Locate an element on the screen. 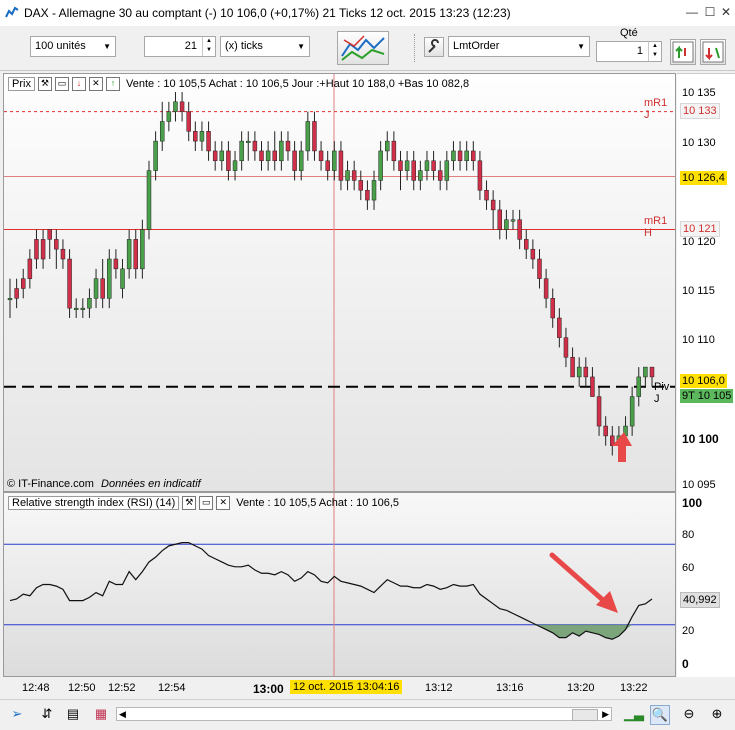  last-price-tag: 10 106,0 is located at coordinates (703, 381).